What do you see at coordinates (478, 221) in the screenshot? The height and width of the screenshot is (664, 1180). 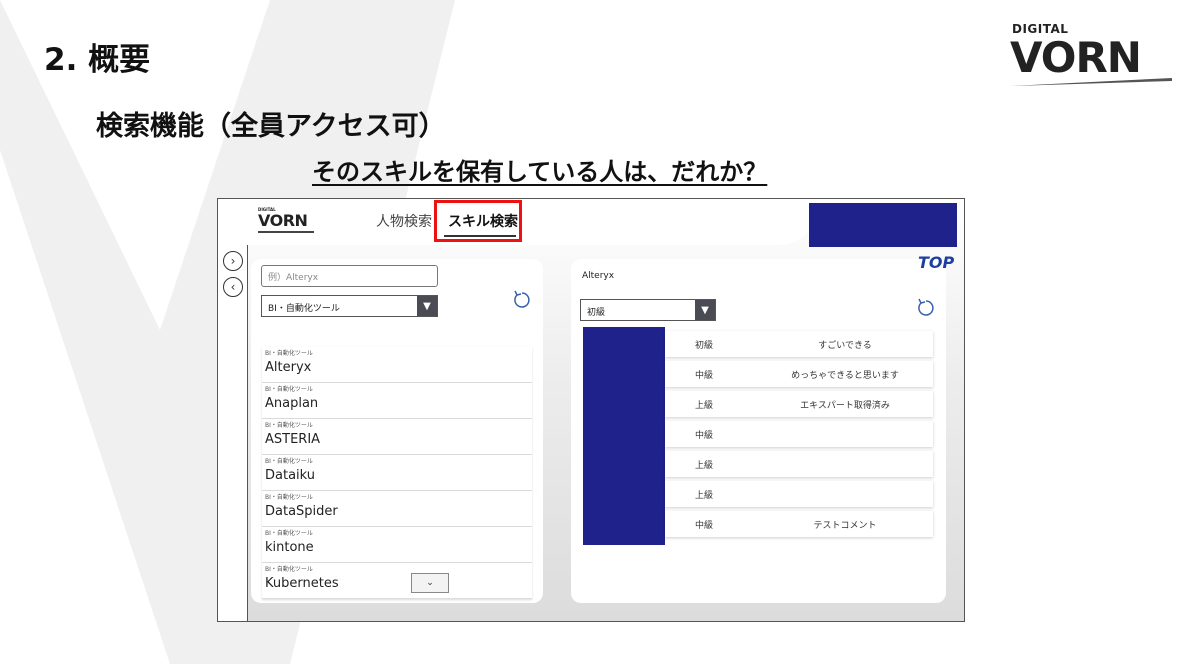 I see `highlight-annotation-box` at bounding box center [478, 221].